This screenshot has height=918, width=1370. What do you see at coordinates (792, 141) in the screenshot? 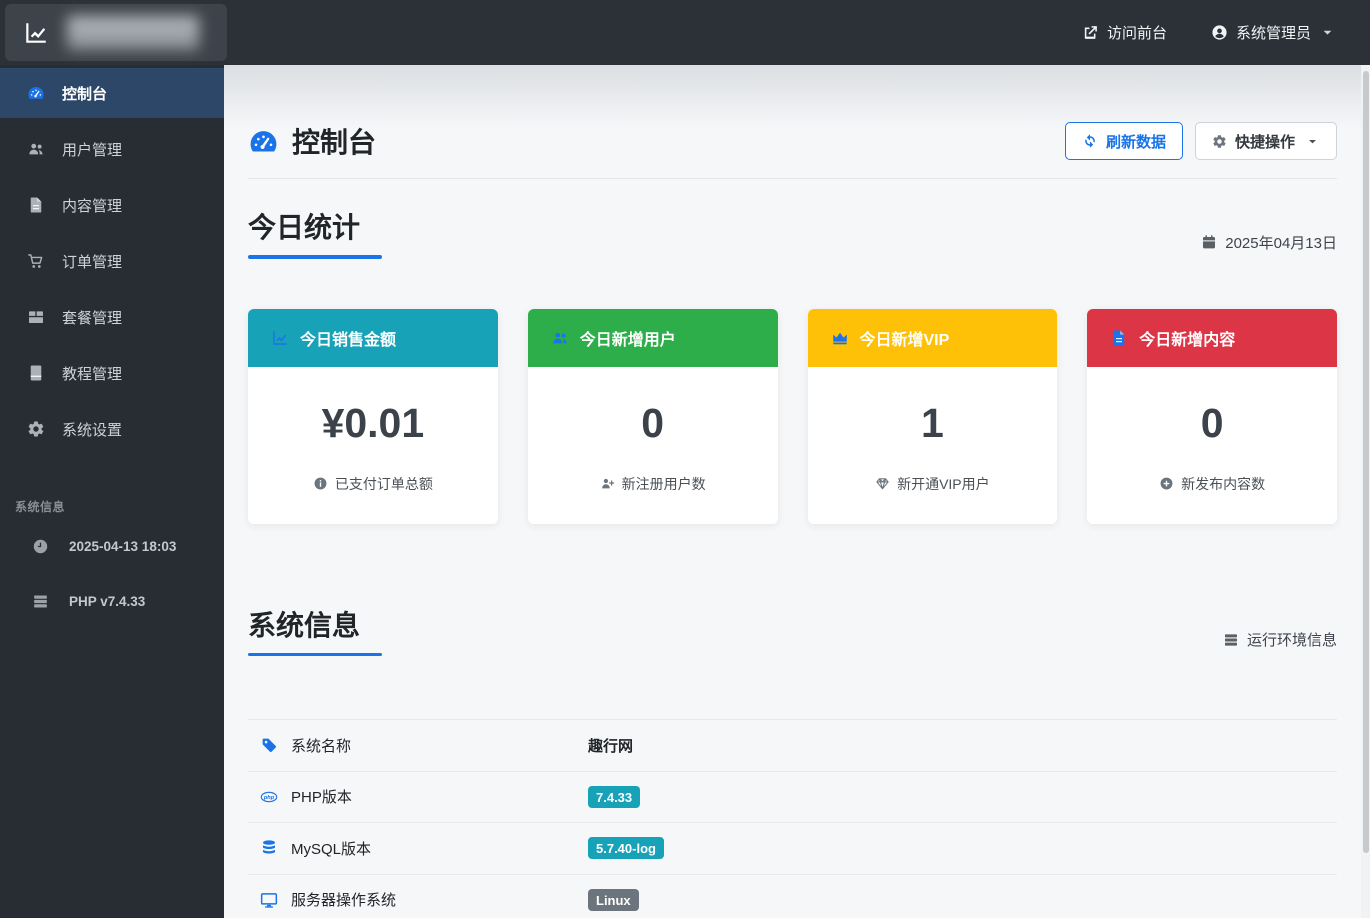
I see `page-header: 控制台 刷新数据 快捷操作` at bounding box center [792, 141].